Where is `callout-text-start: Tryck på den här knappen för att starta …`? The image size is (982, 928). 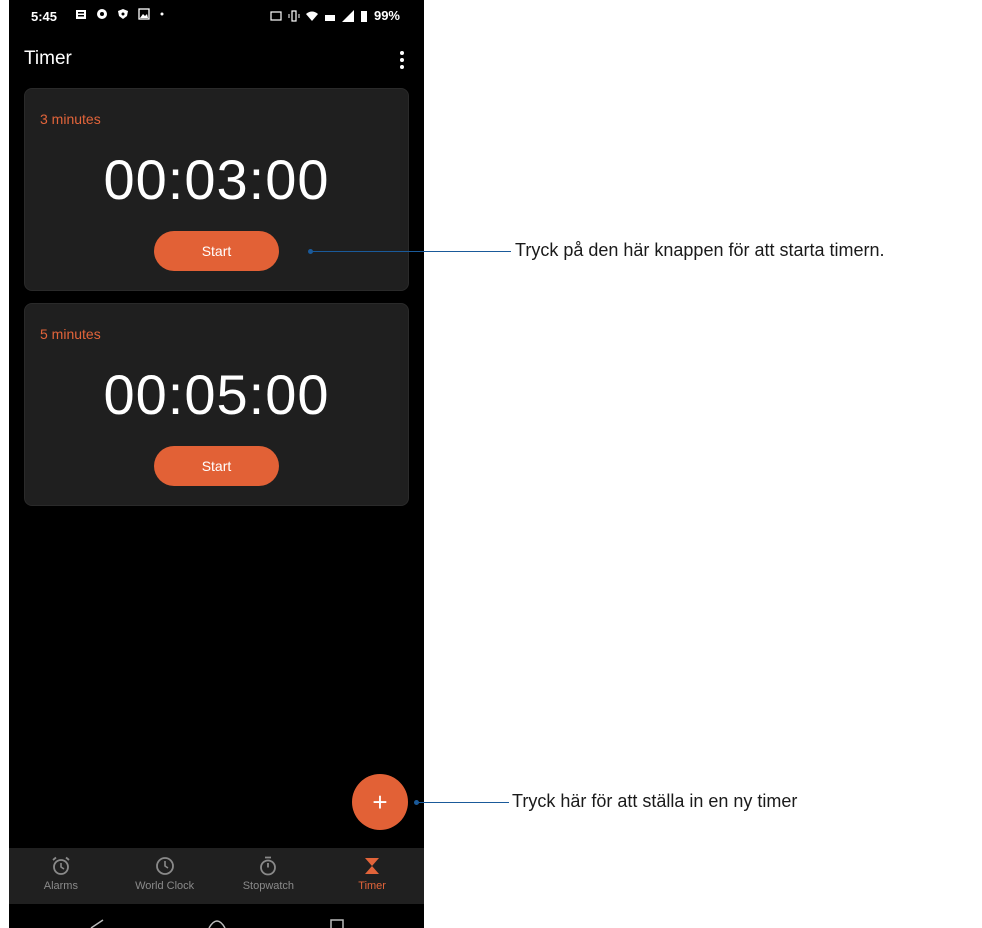 callout-text-start: Tryck på den här knappen för att starta … is located at coordinates (700, 250).